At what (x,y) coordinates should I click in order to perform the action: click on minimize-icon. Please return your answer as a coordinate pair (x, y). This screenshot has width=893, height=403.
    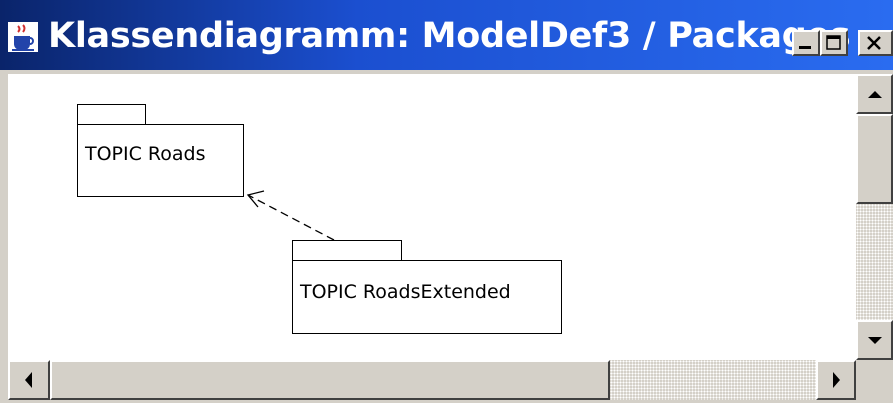
    Looking at the image, I should click on (805, 47).